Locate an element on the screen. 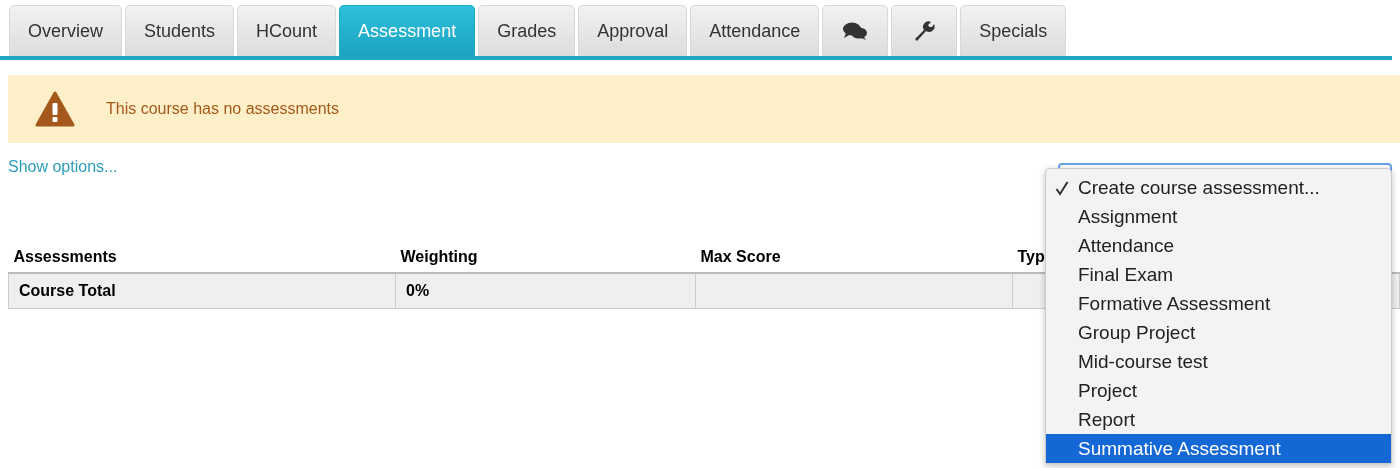  tab: HCount is located at coordinates (287, 30).